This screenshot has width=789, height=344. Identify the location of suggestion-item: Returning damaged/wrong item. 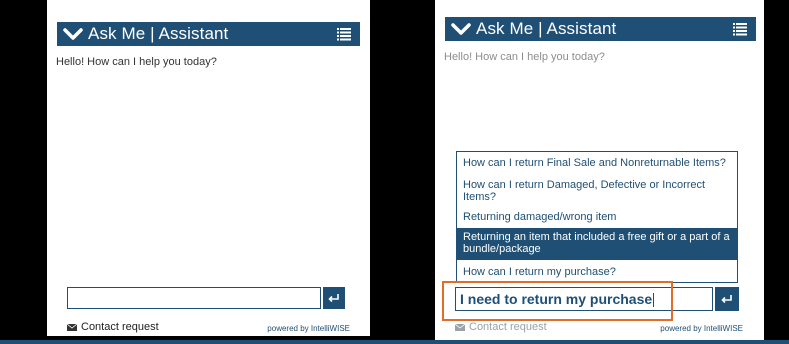
(597, 217).